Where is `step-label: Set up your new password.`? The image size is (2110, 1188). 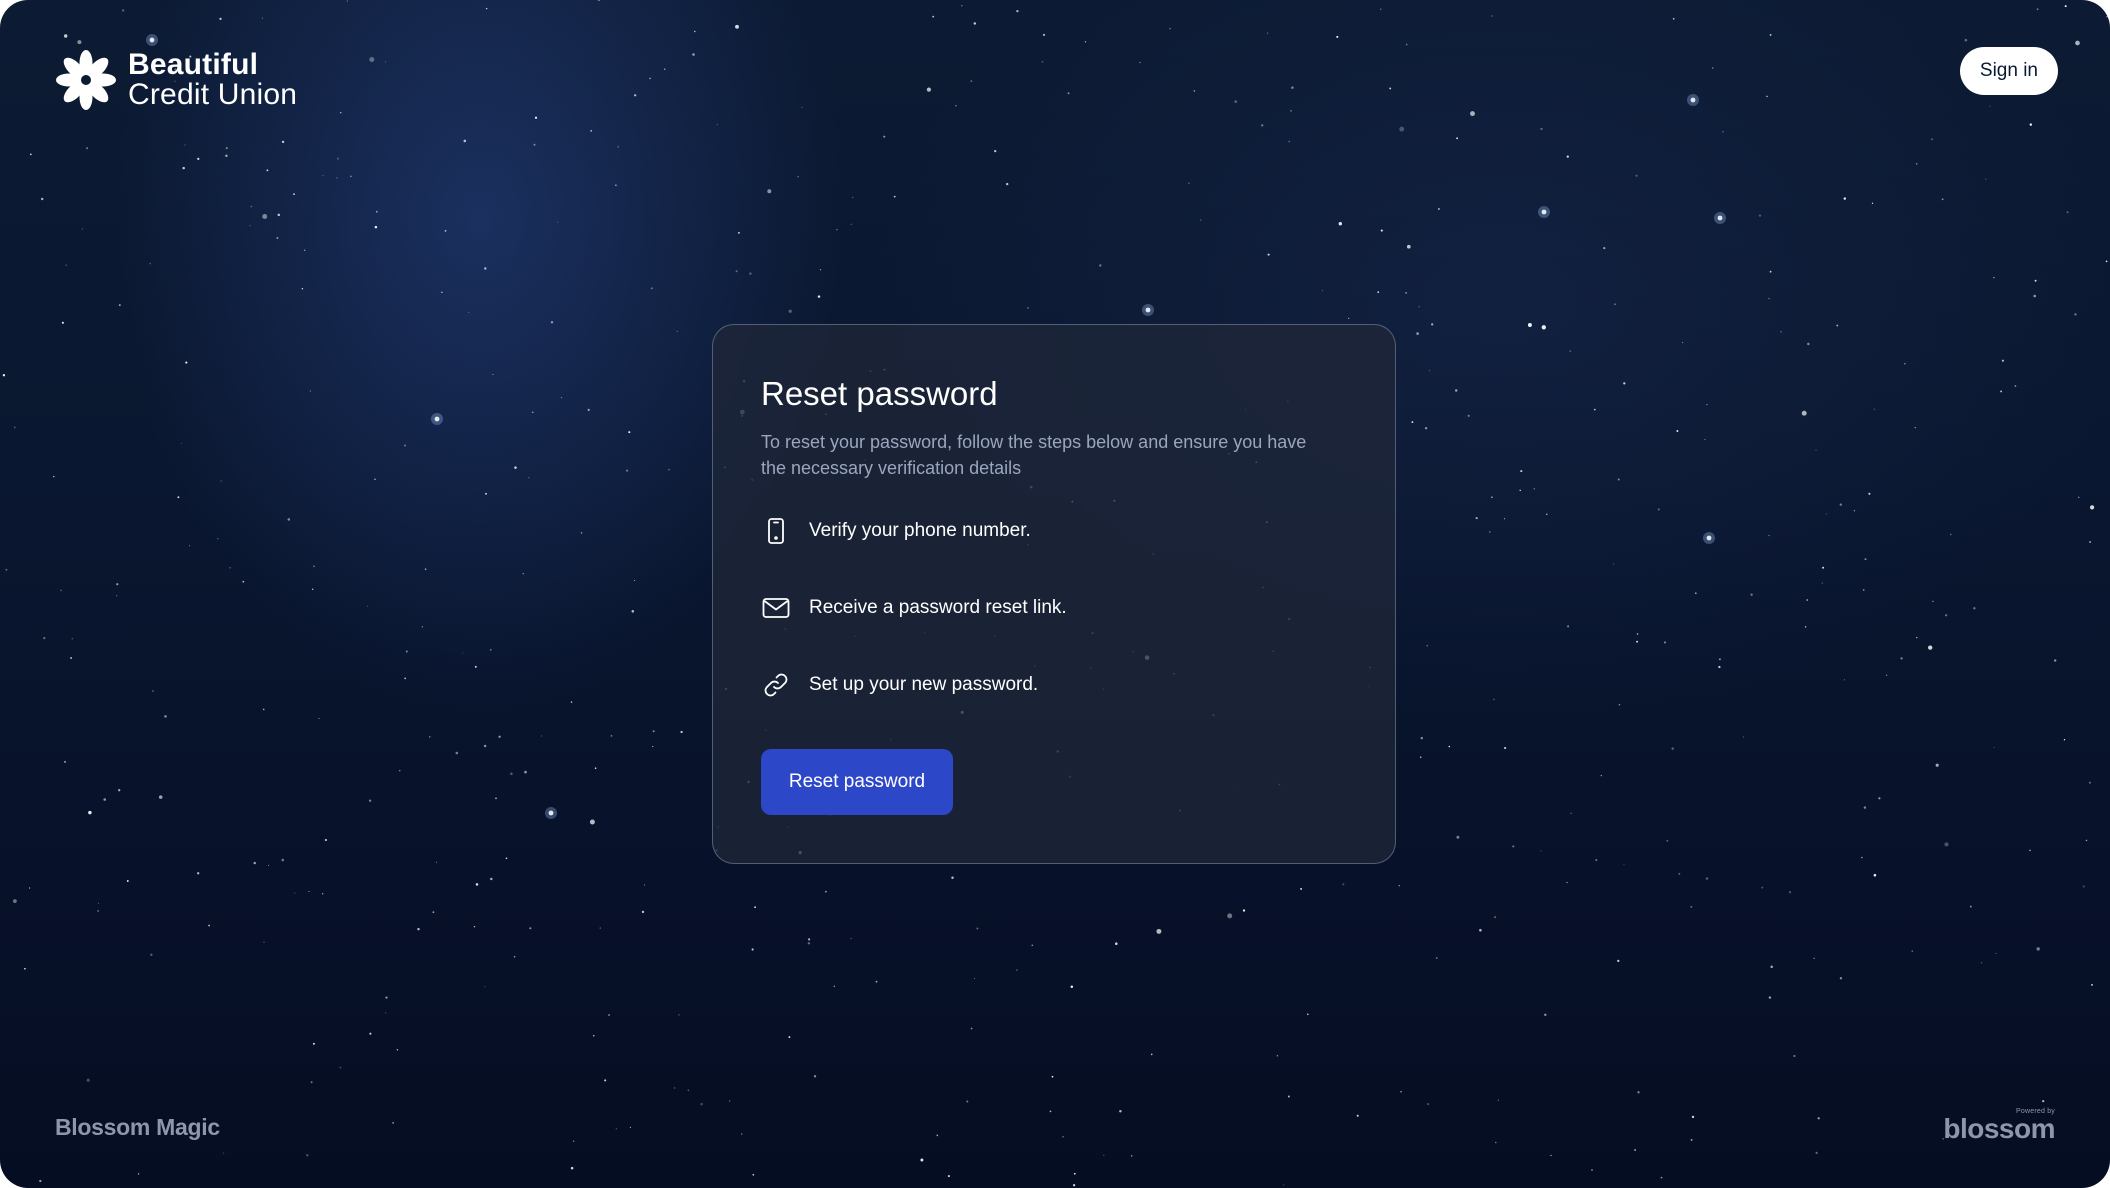
step-label: Set up your new password. is located at coordinates (924, 684).